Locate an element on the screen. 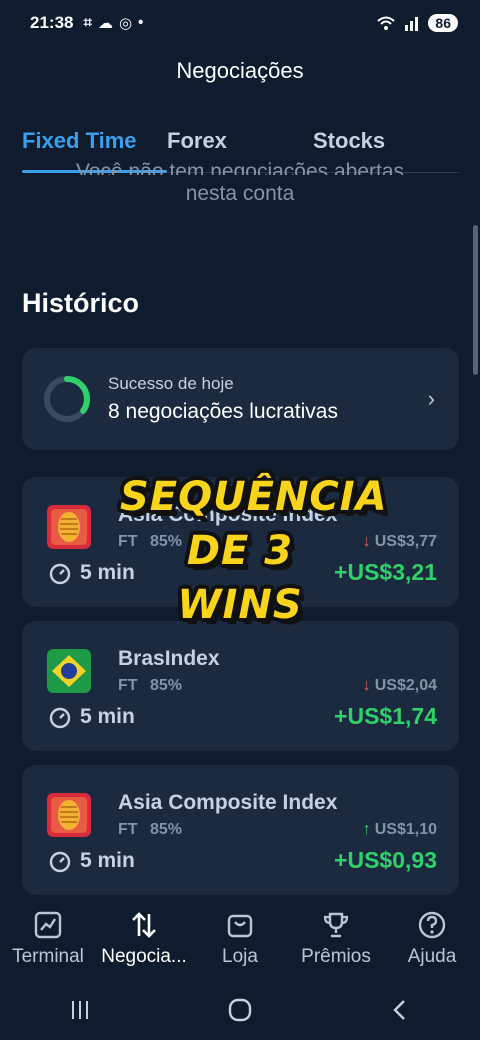 The image size is (480, 1040). invest-amount: ↓ US$3,77 is located at coordinates (399, 541).